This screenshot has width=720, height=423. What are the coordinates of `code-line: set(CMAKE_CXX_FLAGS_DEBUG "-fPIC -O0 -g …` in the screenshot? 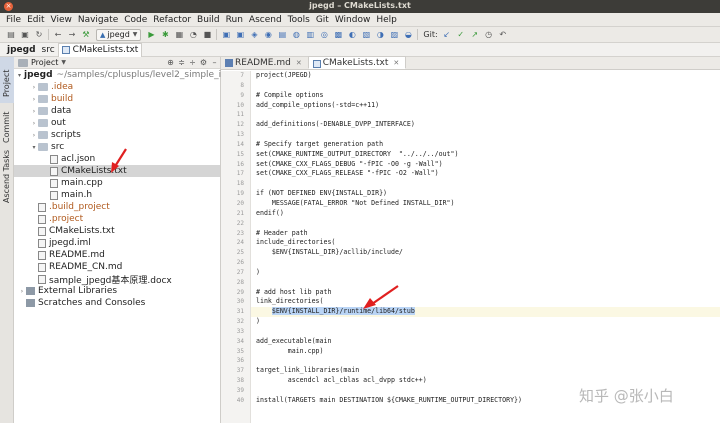 It's located at (485, 165).